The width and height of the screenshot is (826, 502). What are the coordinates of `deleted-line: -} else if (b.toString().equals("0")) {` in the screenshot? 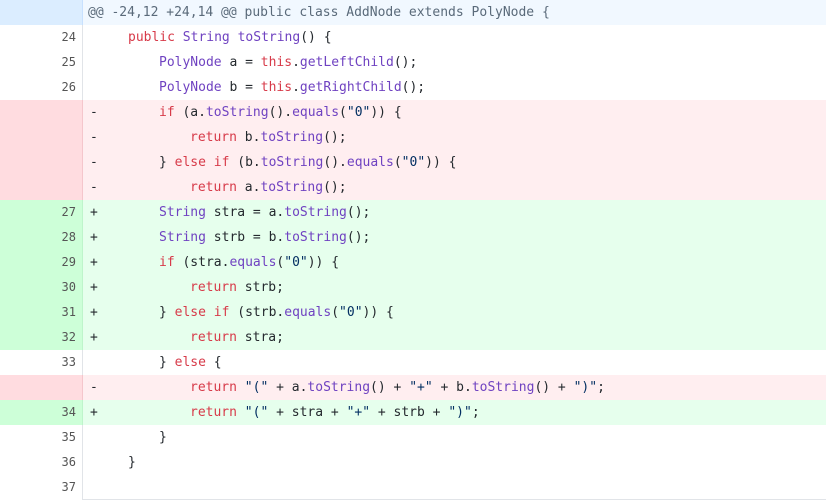 It's located at (413, 162).